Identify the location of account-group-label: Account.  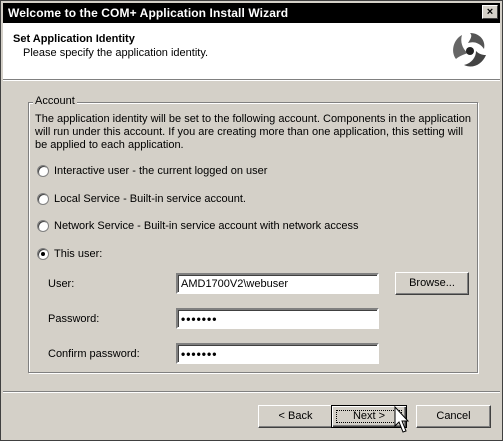
(55, 101).